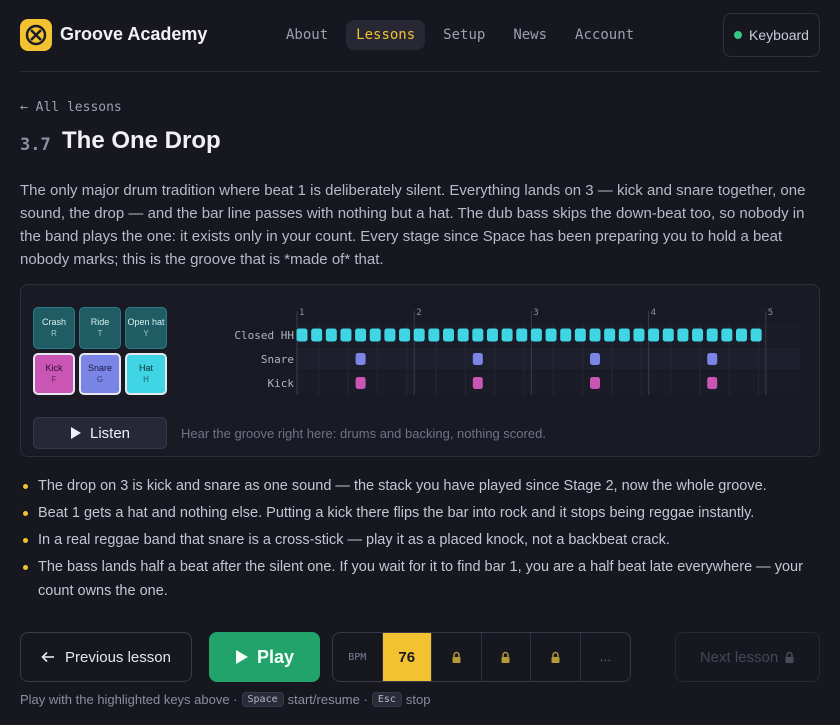 The image size is (840, 725). Describe the element at coordinates (54, 374) in the screenshot. I see `pad-kick: Kick F` at that location.